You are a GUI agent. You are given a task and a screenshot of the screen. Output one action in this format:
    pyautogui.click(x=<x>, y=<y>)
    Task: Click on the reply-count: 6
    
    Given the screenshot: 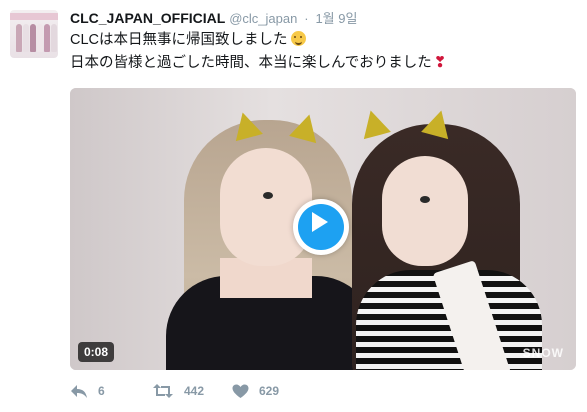 What is the action you would take?
    pyautogui.click(x=101, y=391)
    